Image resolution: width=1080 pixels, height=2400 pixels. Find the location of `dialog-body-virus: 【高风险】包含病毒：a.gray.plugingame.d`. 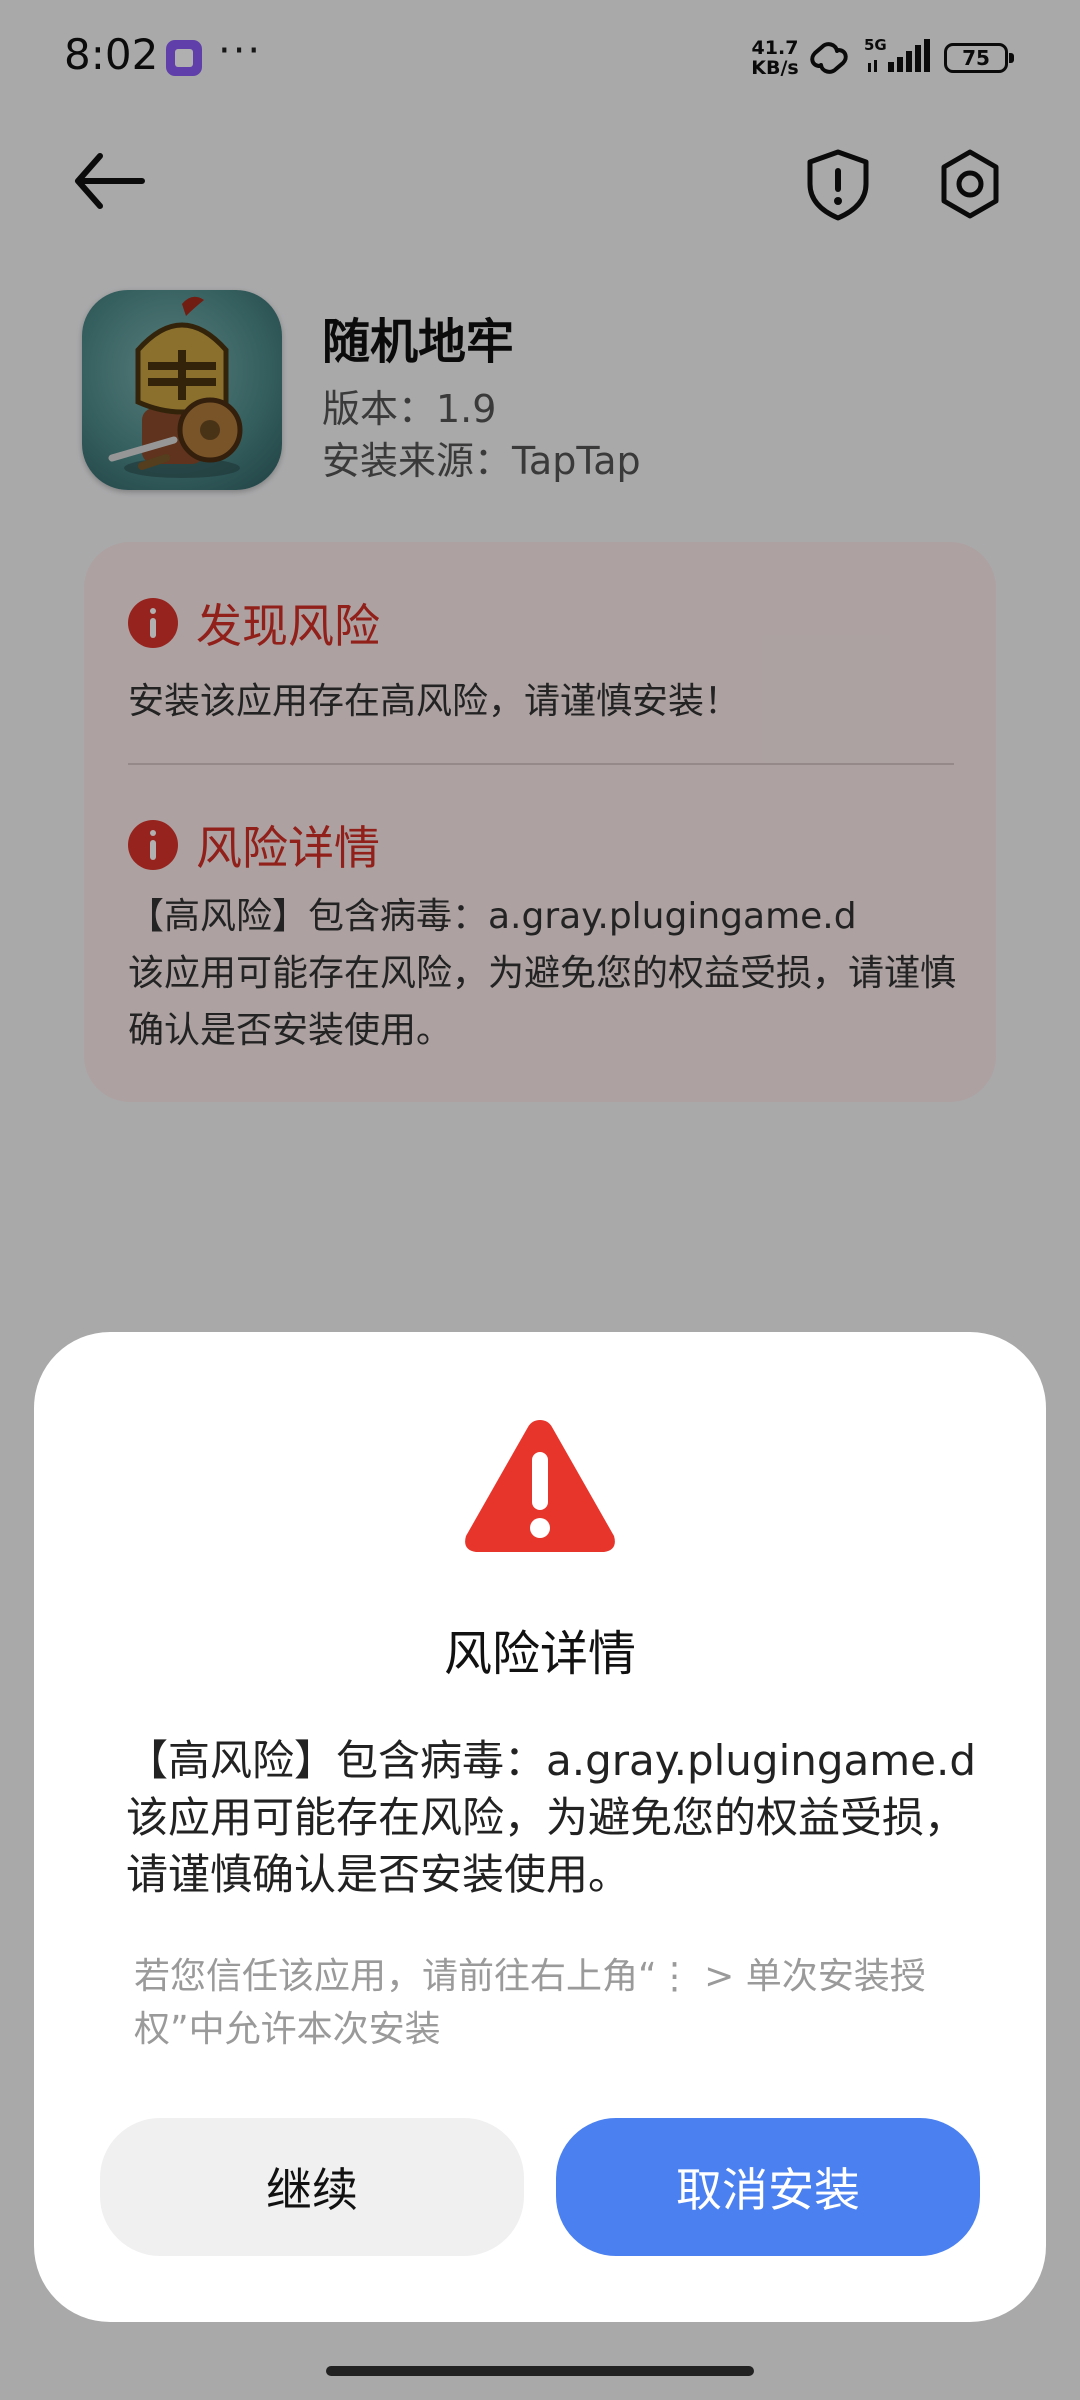

dialog-body-virus: 【高风险】包含病毒：a.gray.plugingame.d is located at coordinates (551, 1760).